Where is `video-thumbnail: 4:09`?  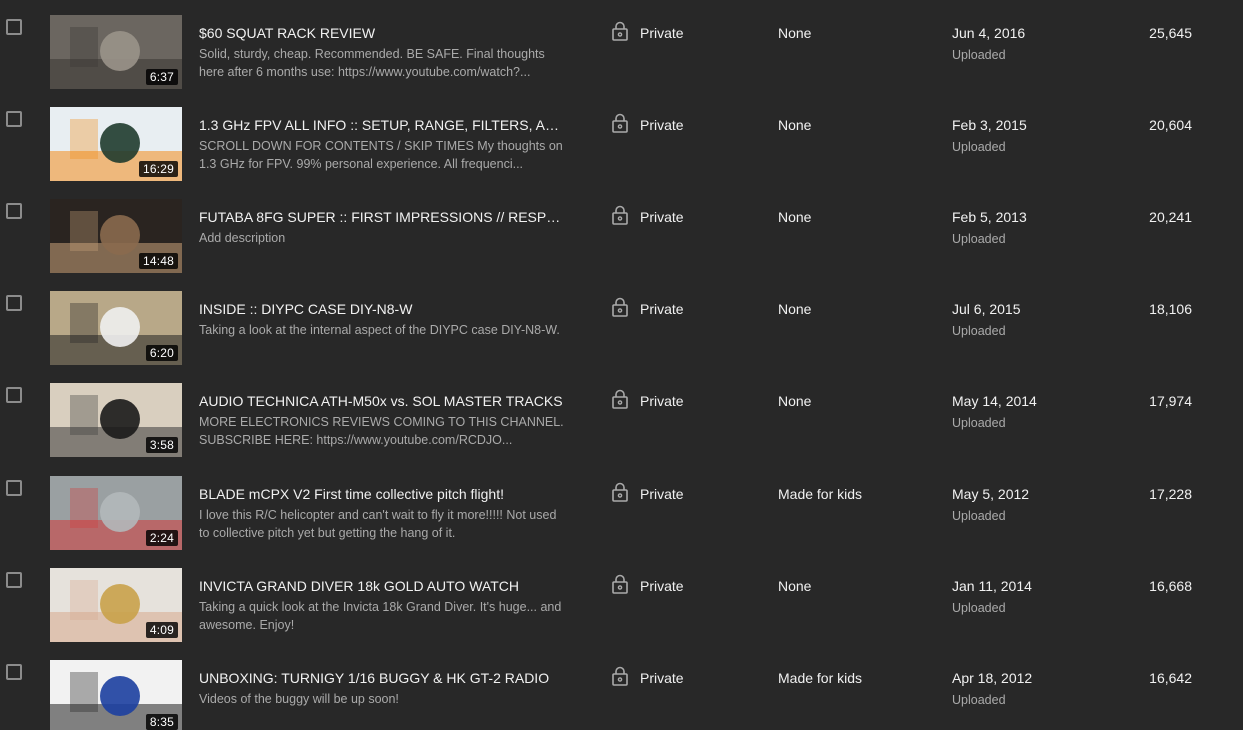 video-thumbnail: 4:09 is located at coordinates (116, 605).